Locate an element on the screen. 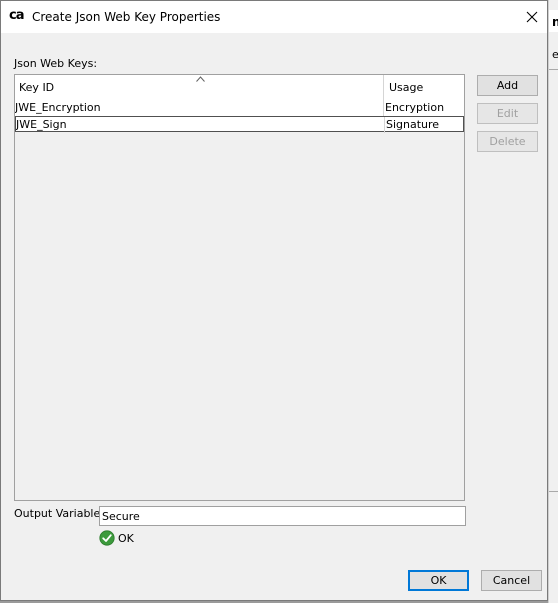 This screenshot has height=603, width=558. table-row-selected: JWE_Sign Signature is located at coordinates (239, 124).